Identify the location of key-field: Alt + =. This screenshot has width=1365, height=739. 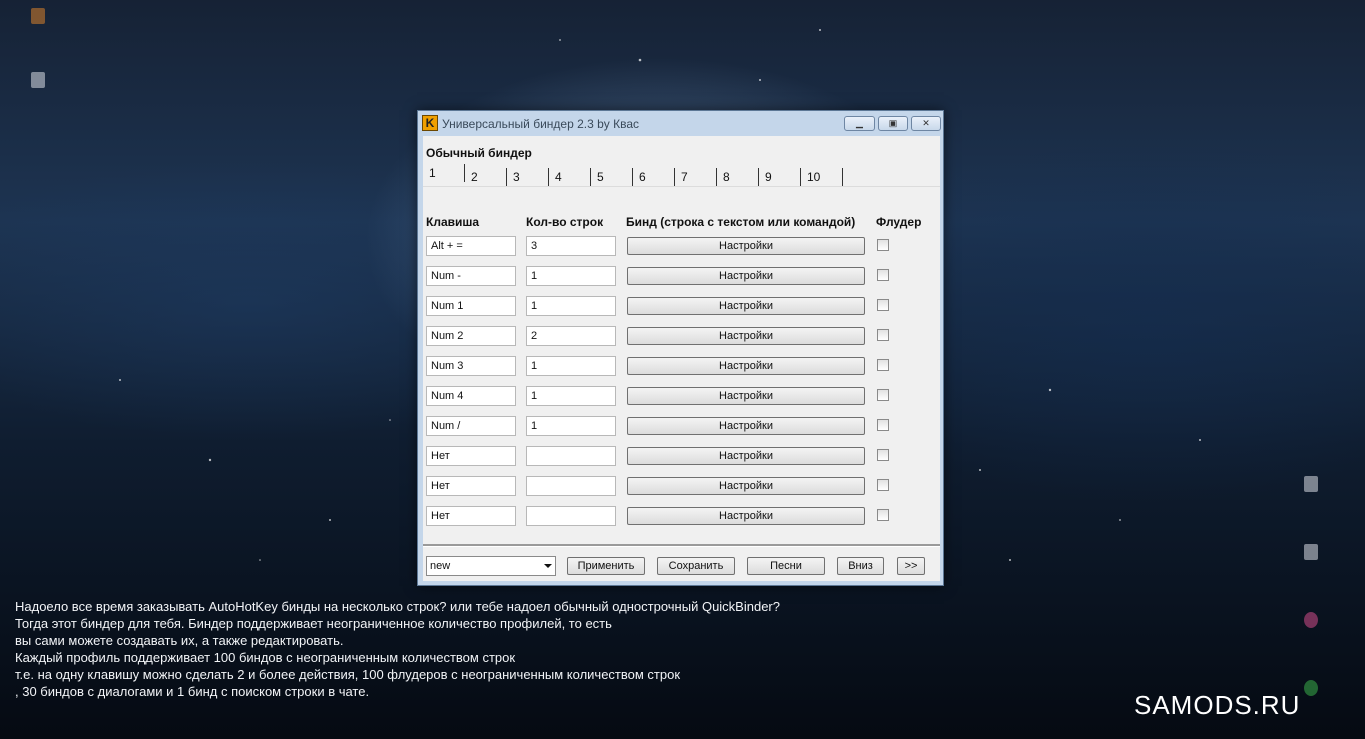
(471, 246).